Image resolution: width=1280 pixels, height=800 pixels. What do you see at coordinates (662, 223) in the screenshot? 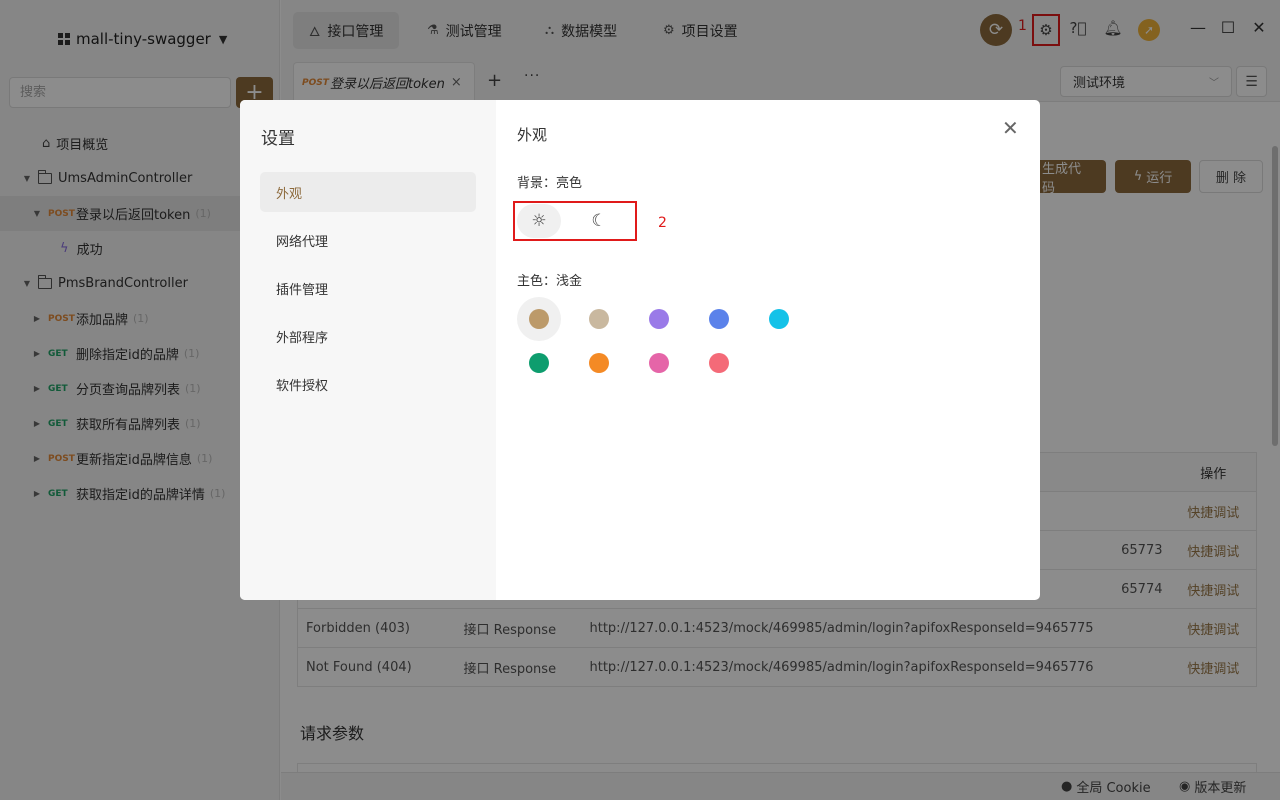
I see `annotation-2: 2` at bounding box center [662, 223].